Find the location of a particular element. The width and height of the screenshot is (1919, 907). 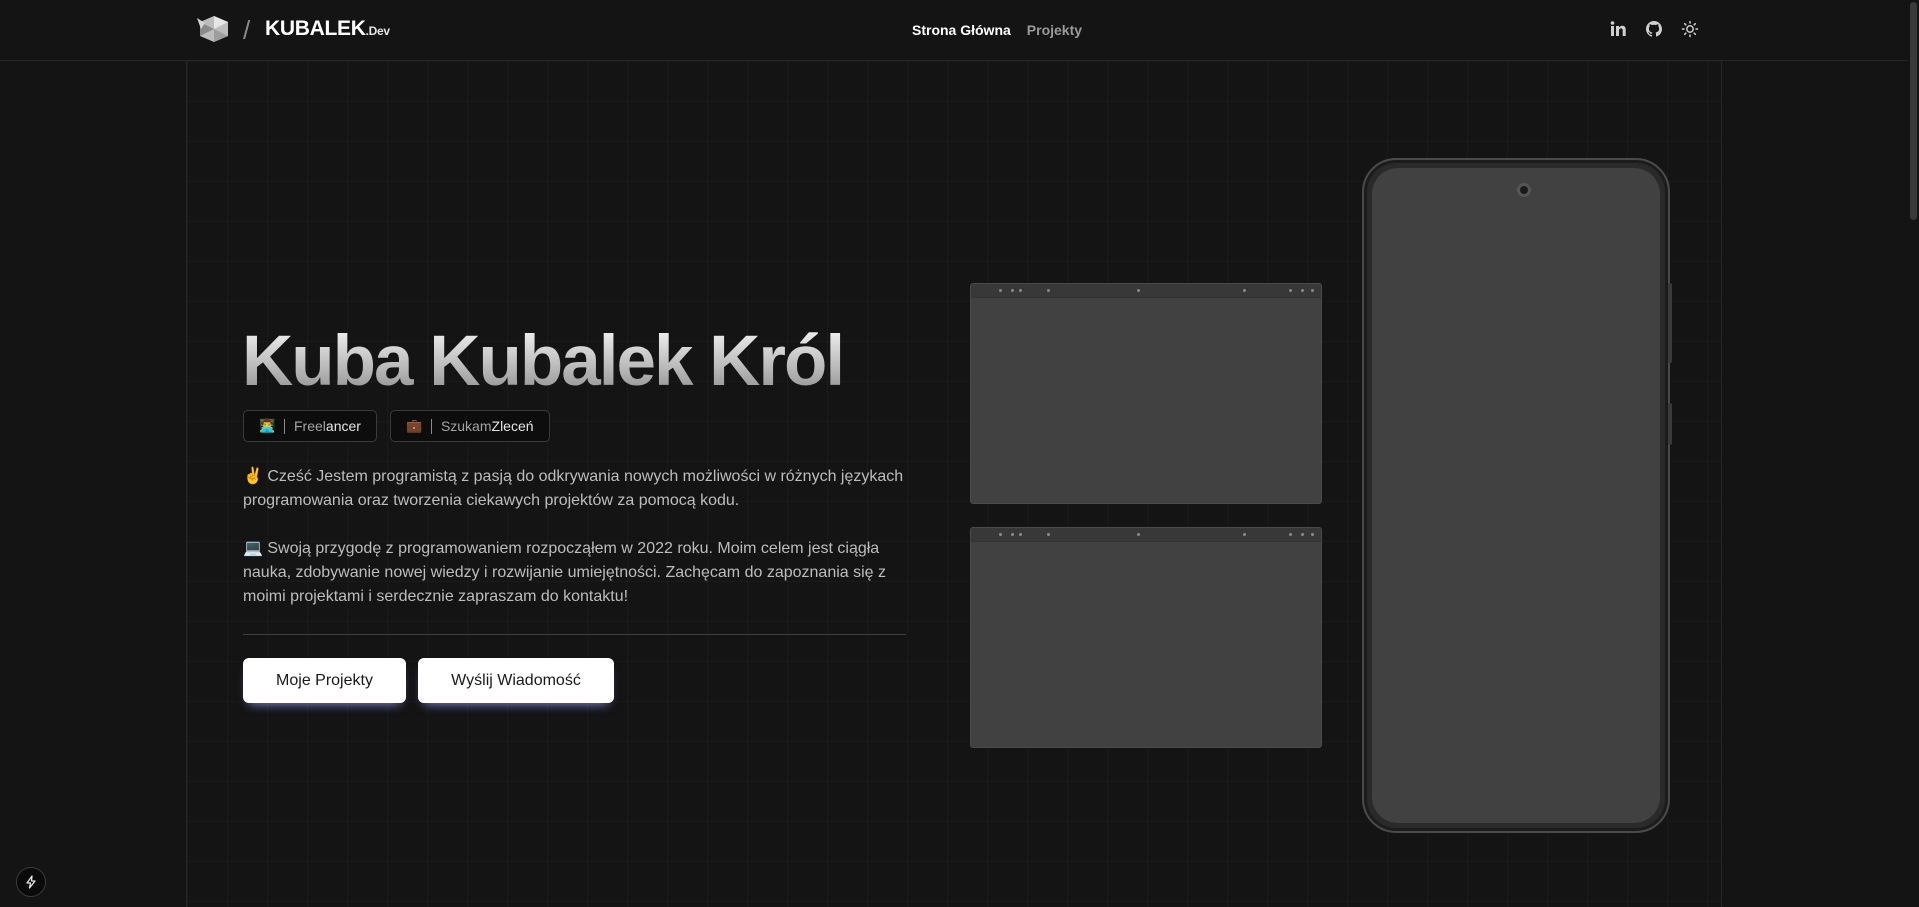

badge-label-dim: Freel is located at coordinates (310, 426).